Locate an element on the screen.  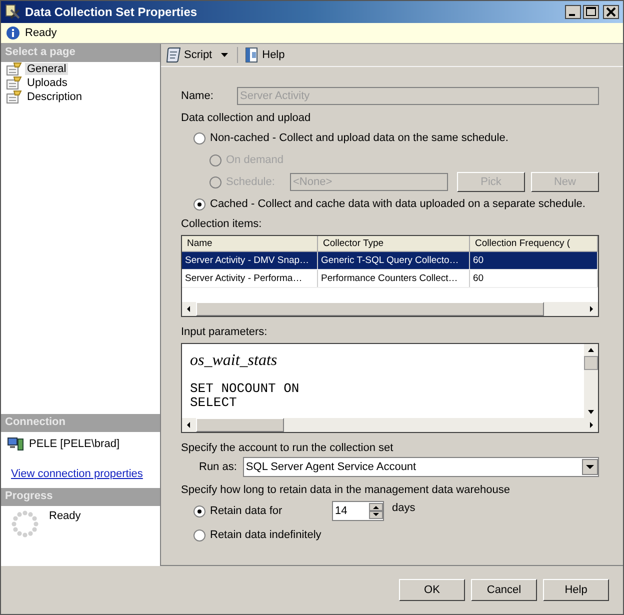
run-as-dropdown: SQL Server Agent Service Account is located at coordinates (420, 467).